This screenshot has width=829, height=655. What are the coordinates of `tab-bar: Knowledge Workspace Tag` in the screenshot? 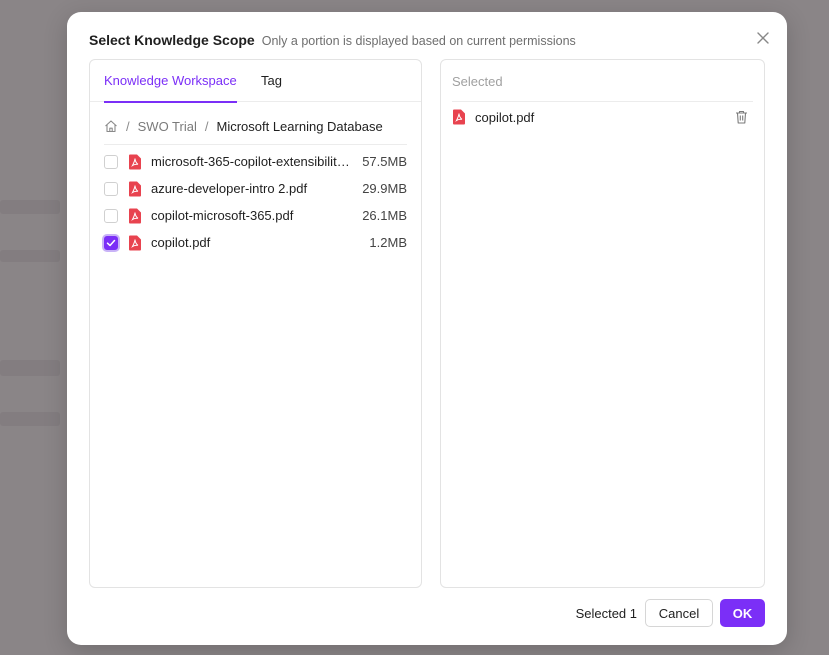 It's located at (255, 81).